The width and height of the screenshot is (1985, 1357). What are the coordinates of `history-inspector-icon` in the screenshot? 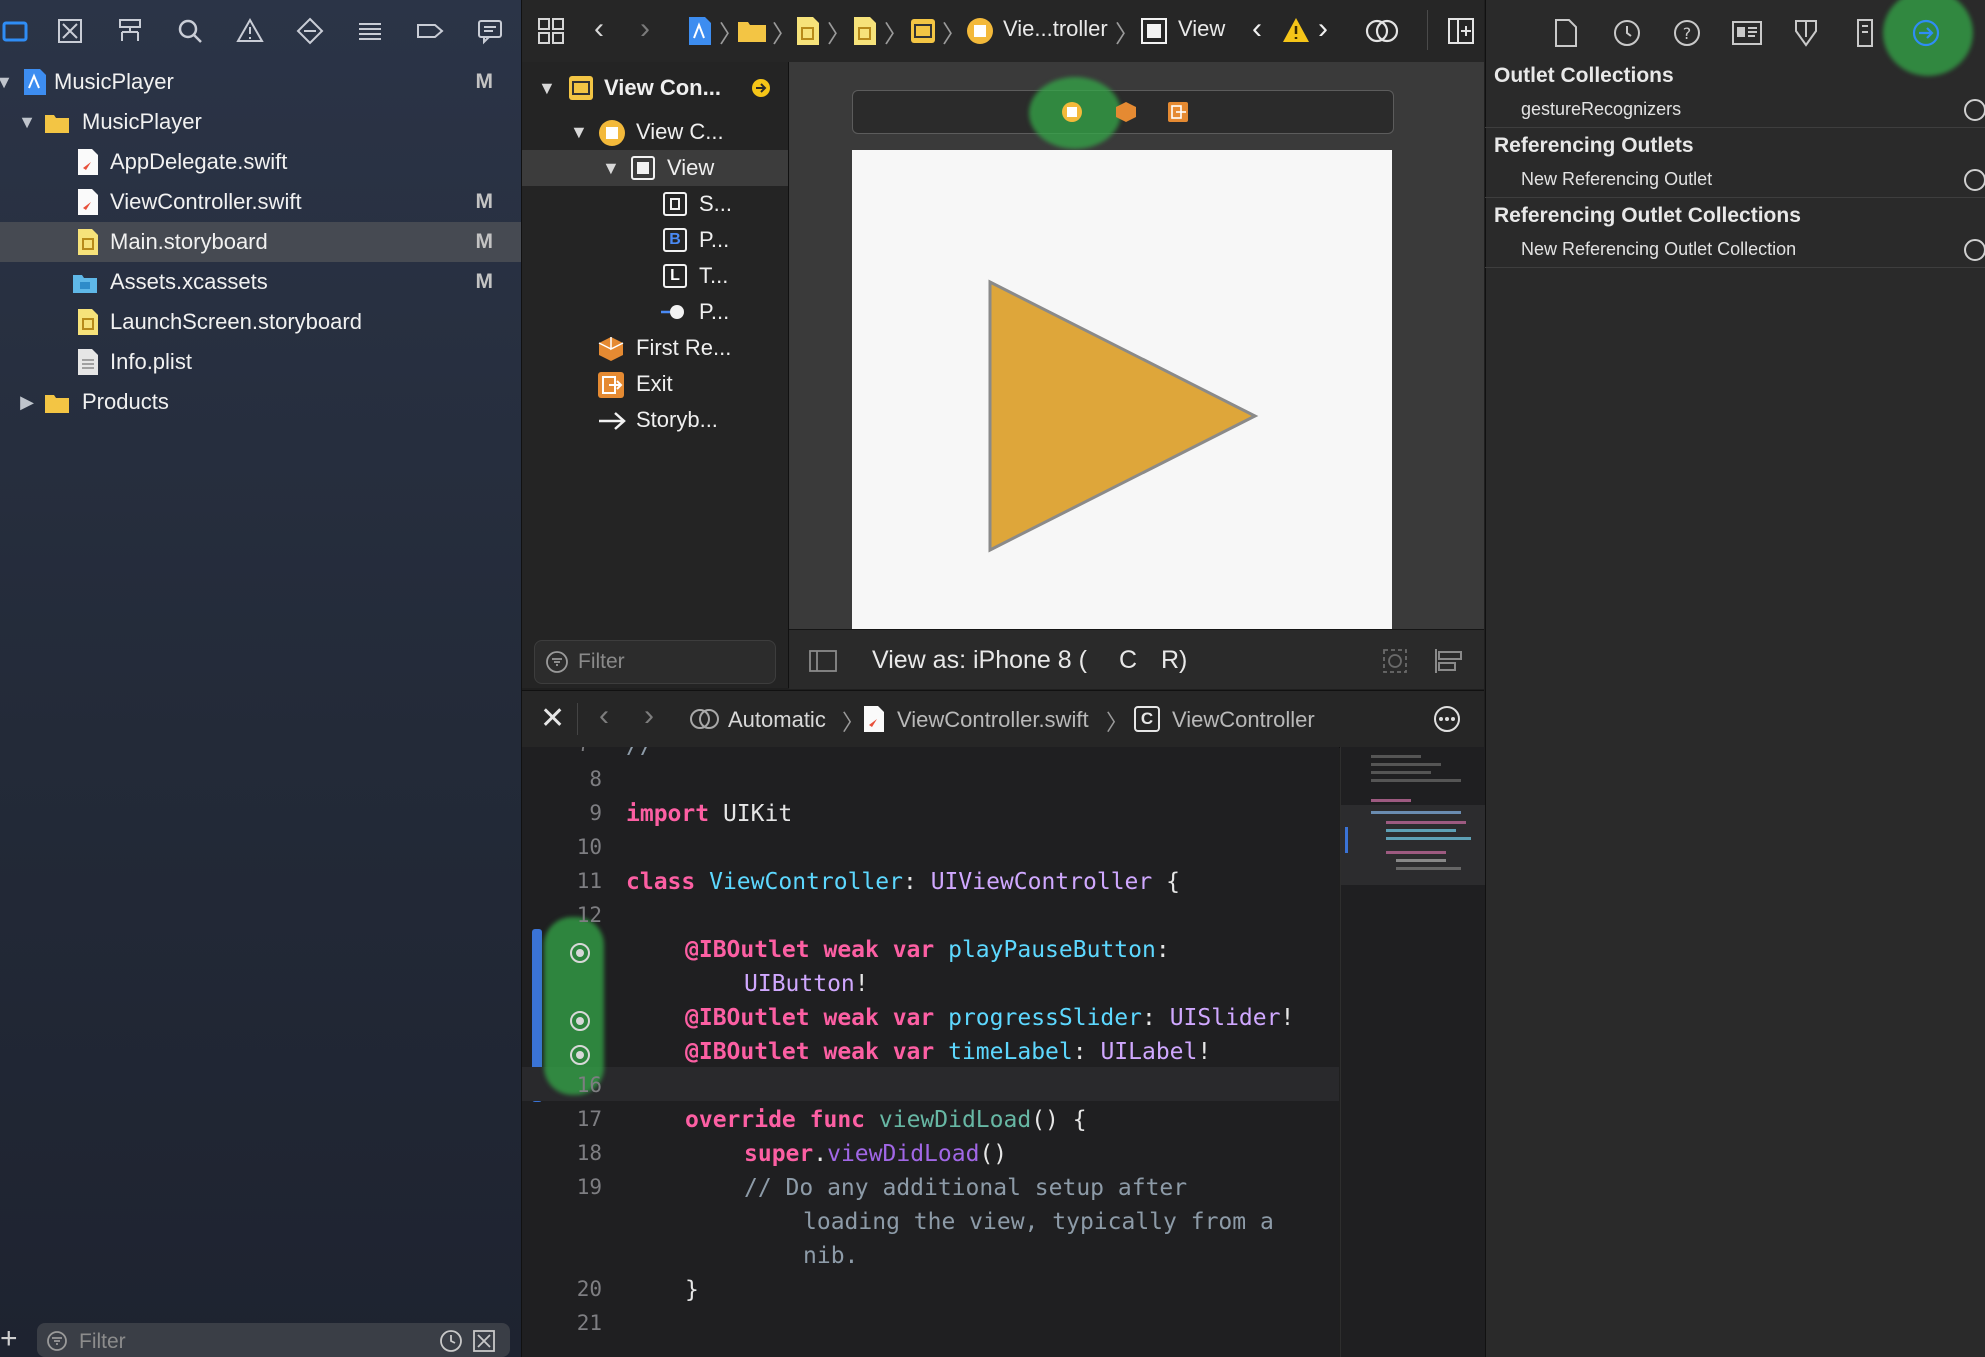 It's located at (1627, 33).